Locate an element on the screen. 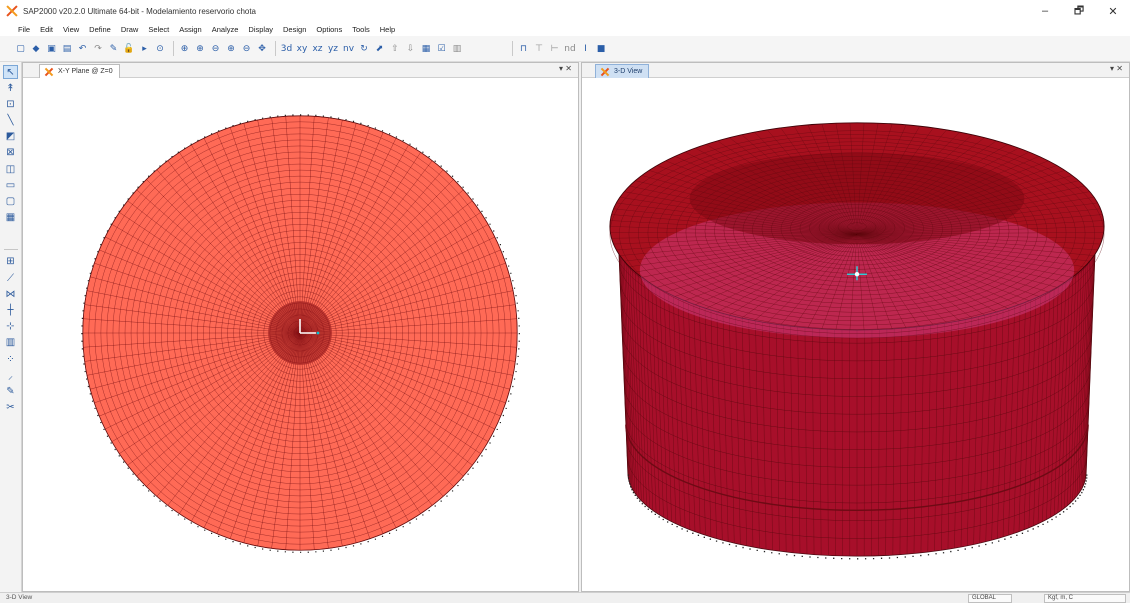  draw-poly-area-icon: ▭ is located at coordinates (10, 185).